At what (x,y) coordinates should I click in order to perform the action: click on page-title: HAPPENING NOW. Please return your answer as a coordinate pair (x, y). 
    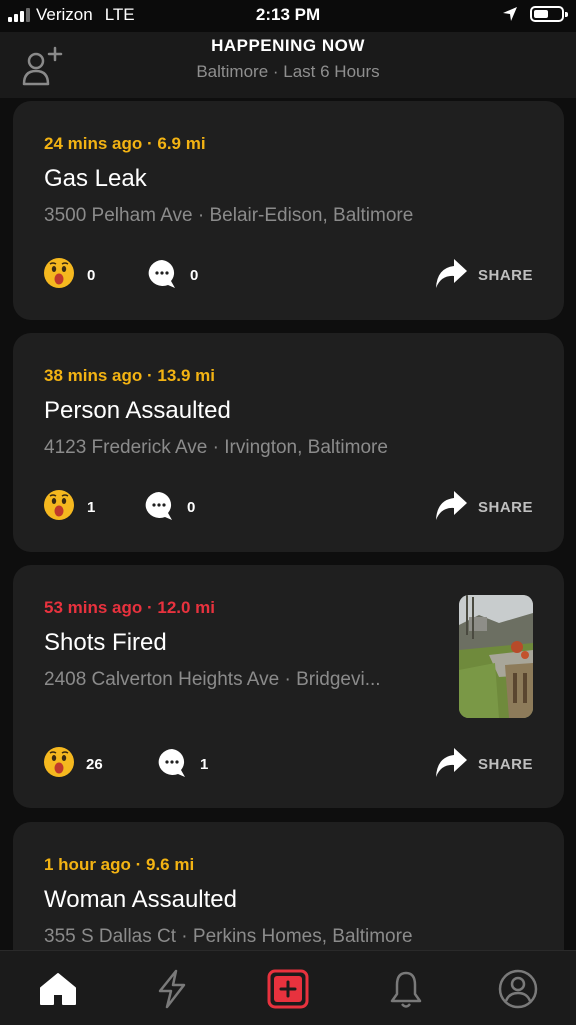
    Looking at the image, I should click on (288, 45).